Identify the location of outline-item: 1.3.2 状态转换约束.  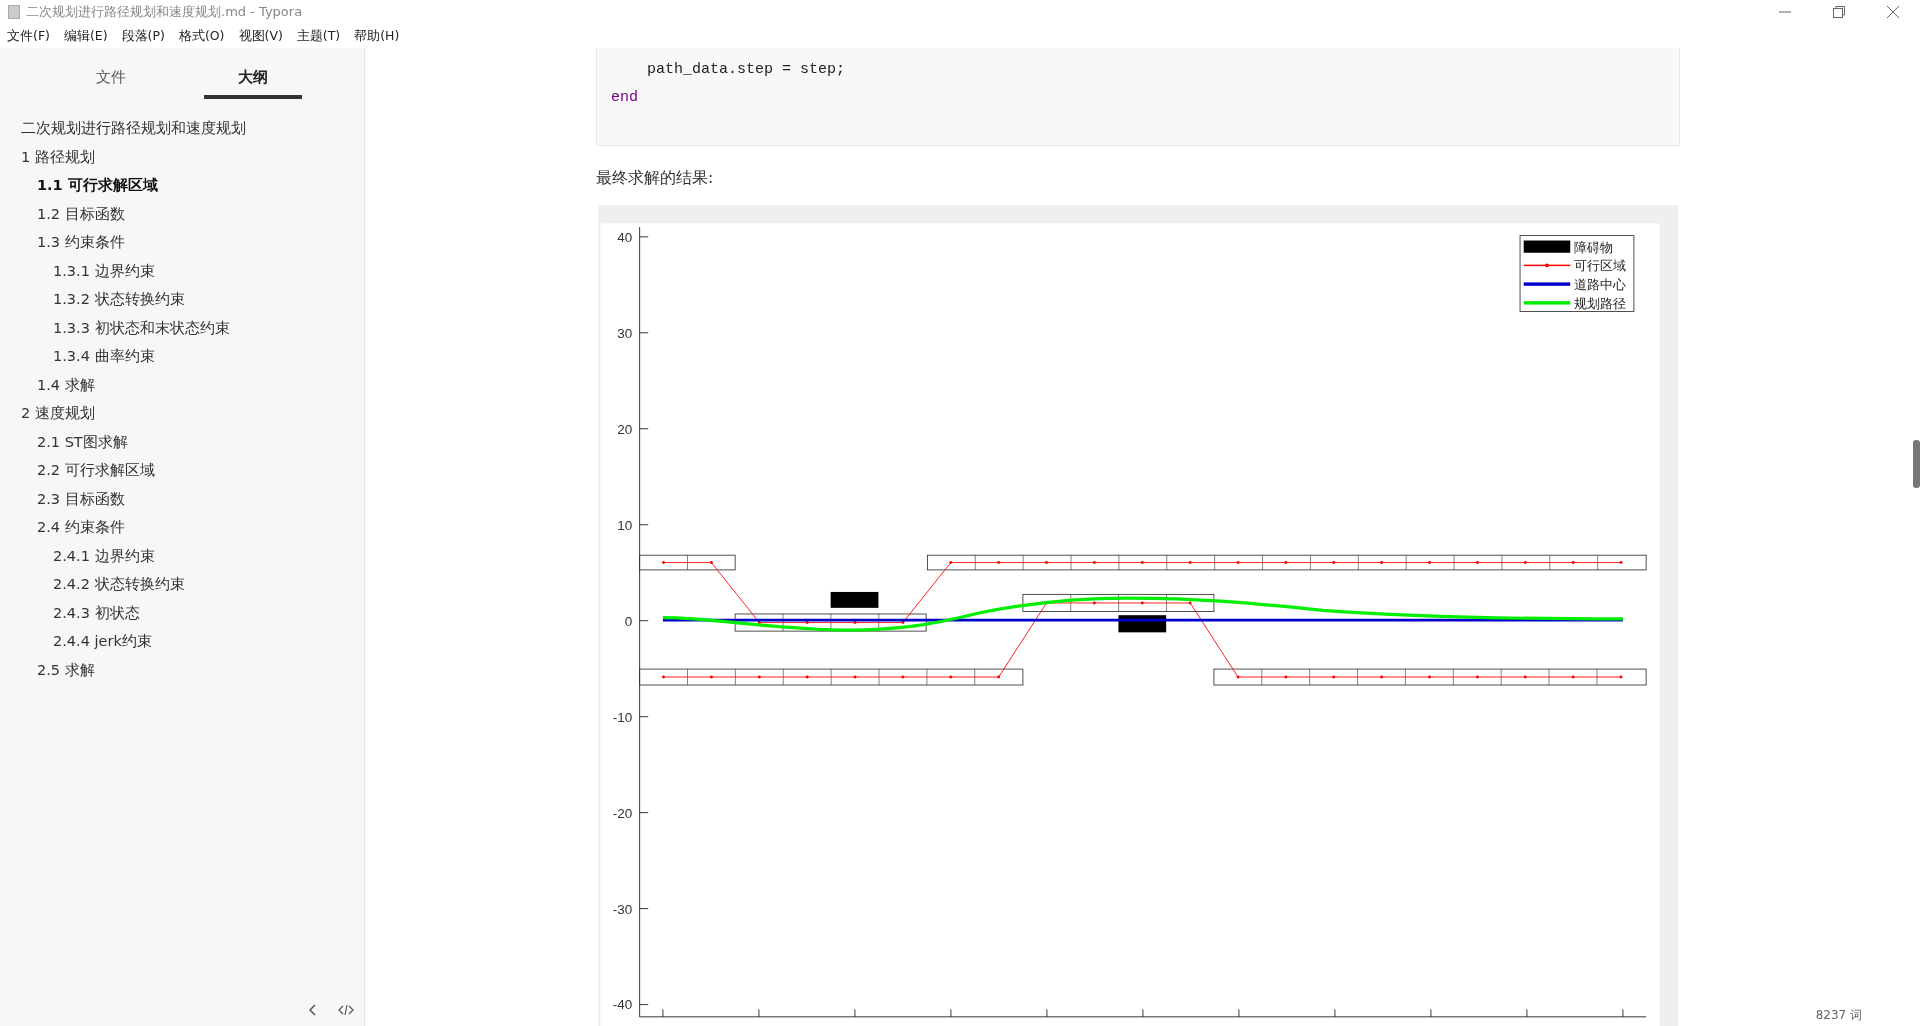
(182, 299).